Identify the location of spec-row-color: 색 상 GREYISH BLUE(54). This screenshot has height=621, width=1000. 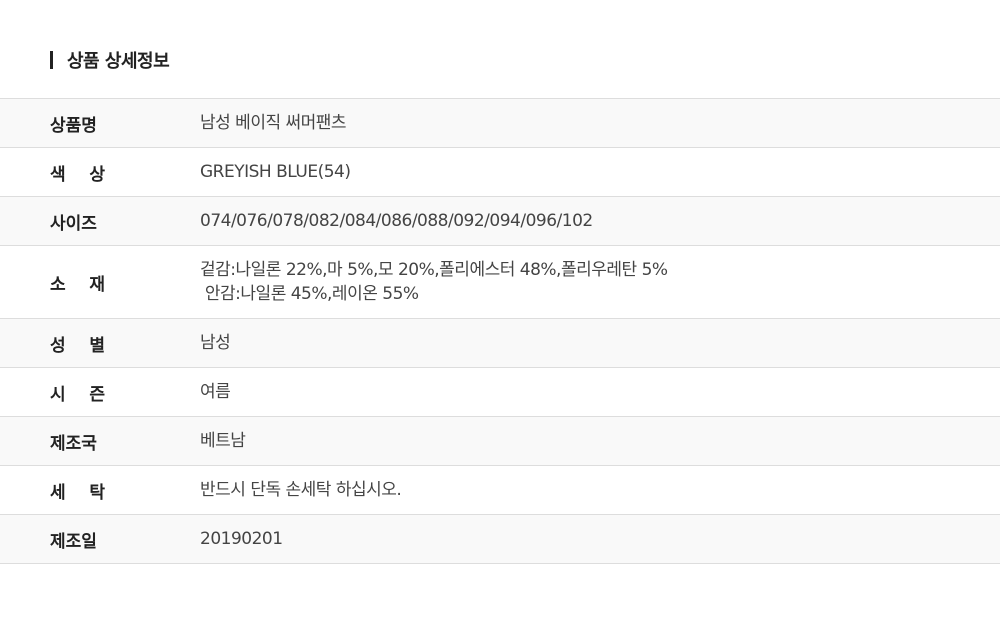
(500, 172).